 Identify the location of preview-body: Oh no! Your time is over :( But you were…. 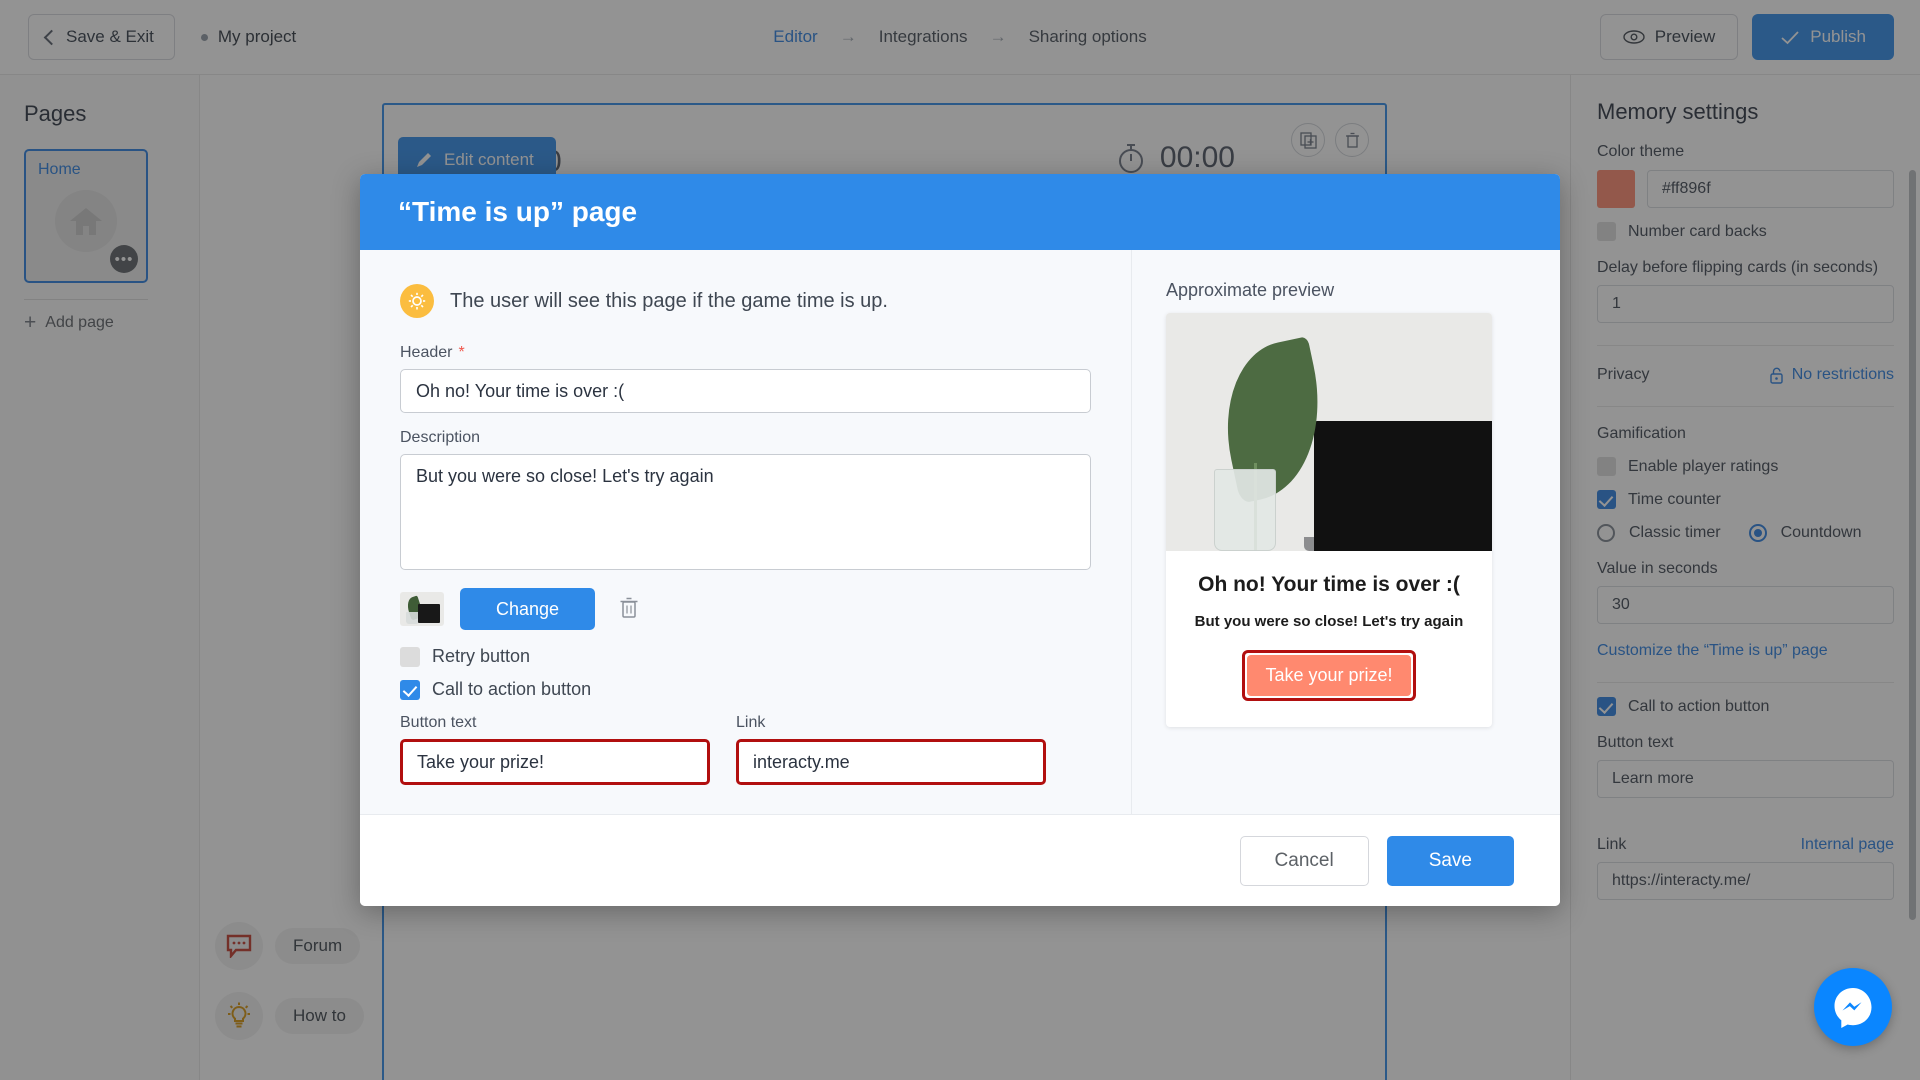
(1329, 639).